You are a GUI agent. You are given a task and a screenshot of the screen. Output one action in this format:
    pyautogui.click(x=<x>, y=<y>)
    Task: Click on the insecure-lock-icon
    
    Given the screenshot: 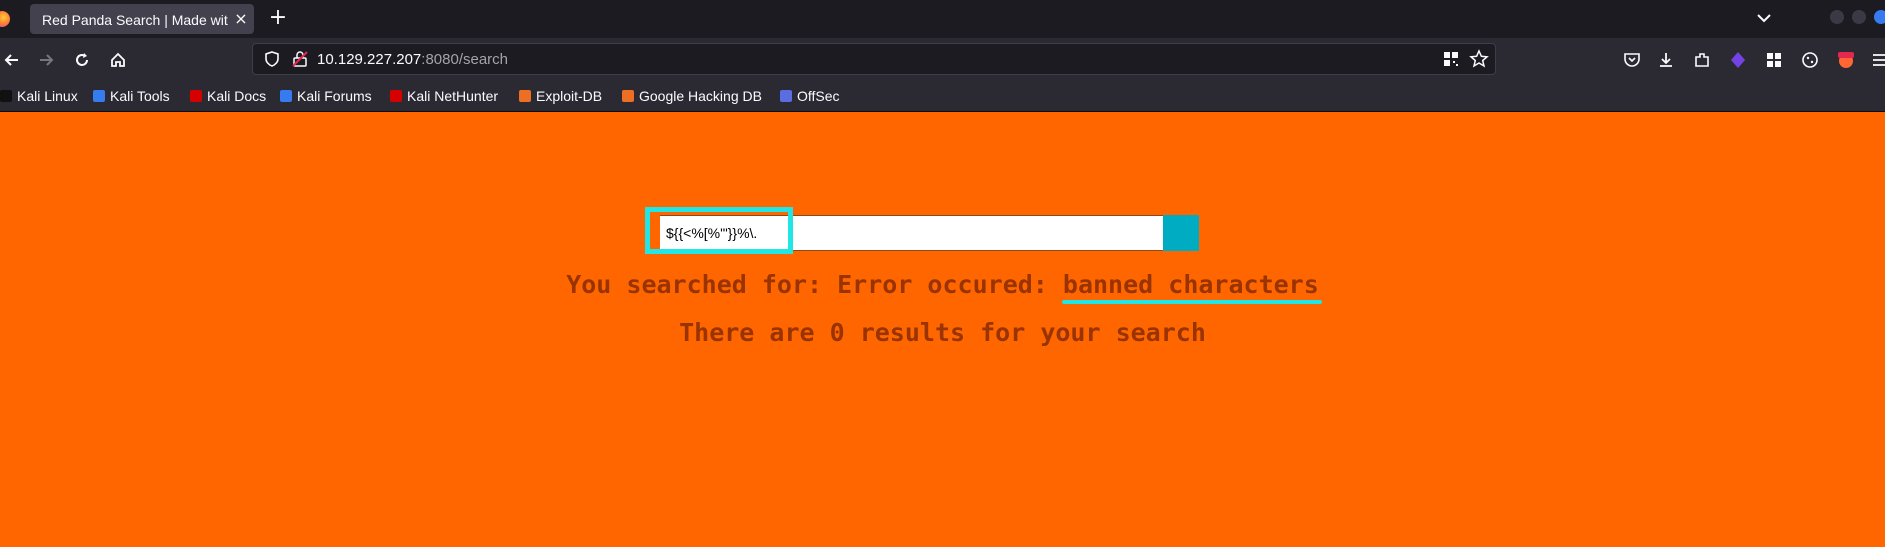 What is the action you would take?
    pyautogui.click(x=300, y=59)
    